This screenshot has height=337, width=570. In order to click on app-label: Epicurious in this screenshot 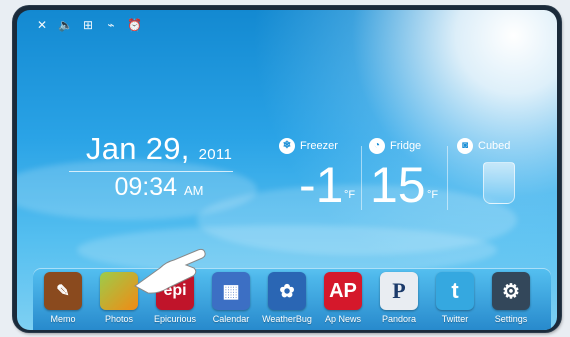, I will do `click(175, 319)`.